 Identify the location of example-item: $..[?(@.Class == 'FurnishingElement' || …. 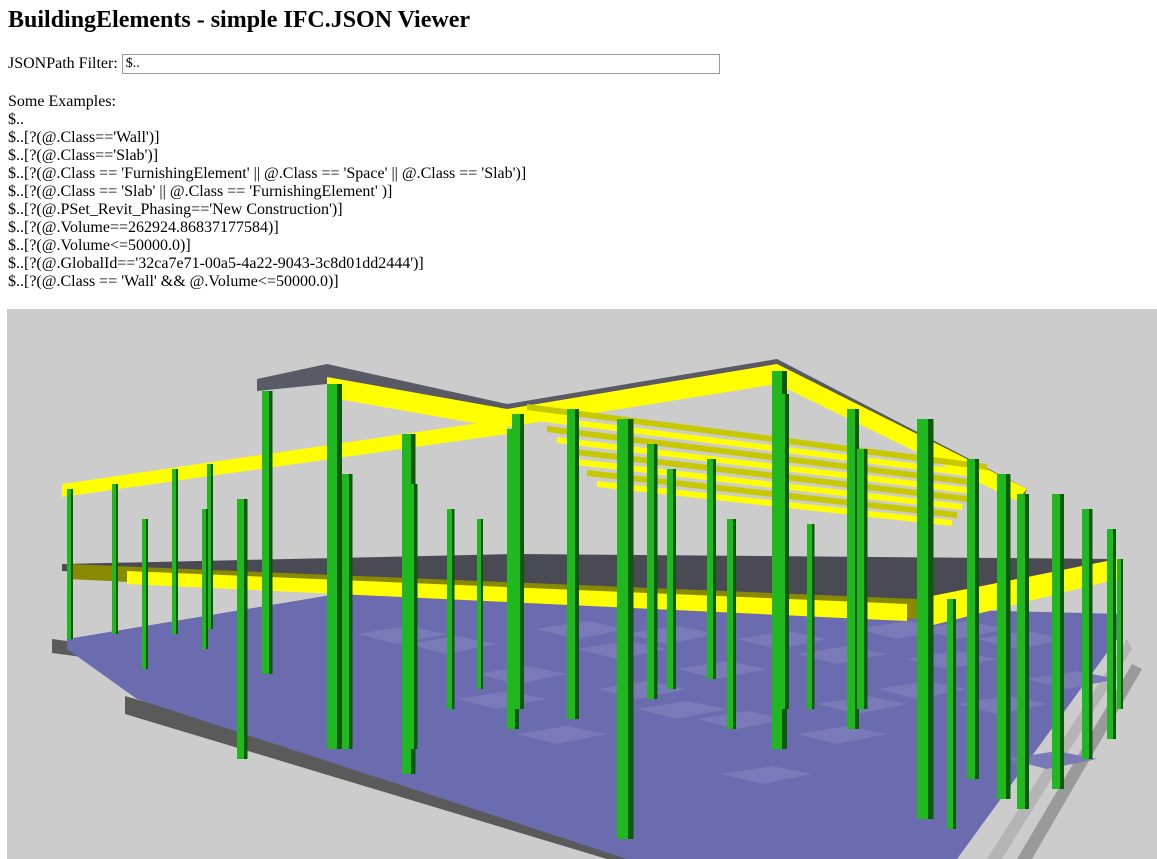
(267, 173).